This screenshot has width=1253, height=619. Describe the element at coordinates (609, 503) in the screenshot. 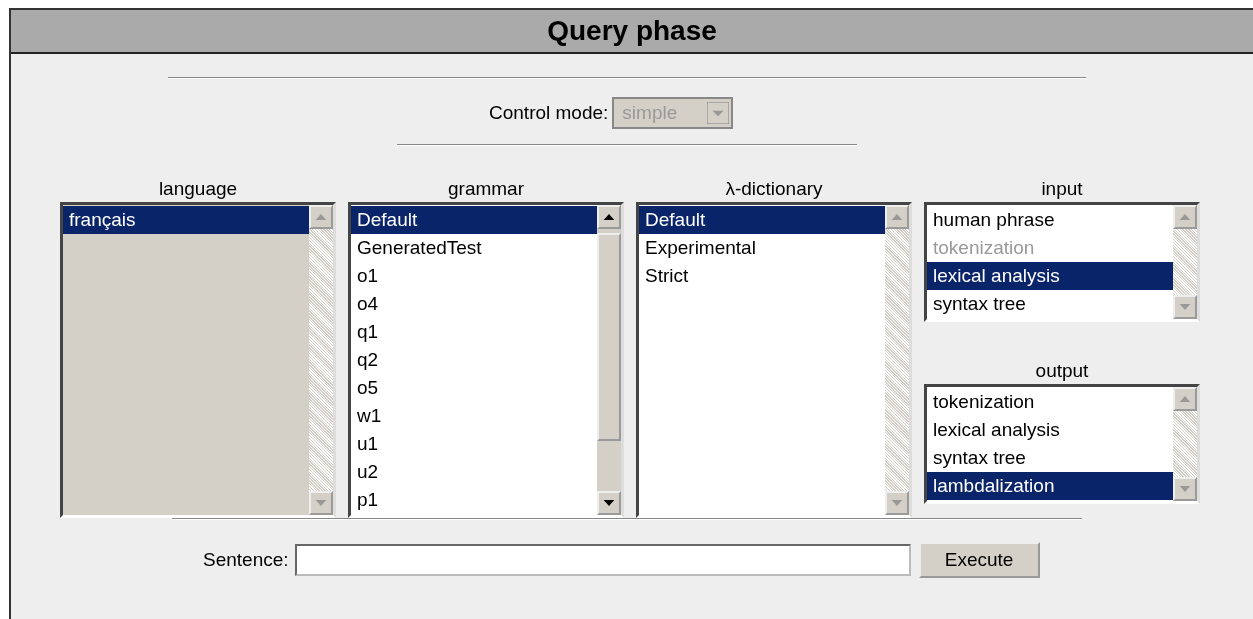

I see `scroll-down-icon` at that location.